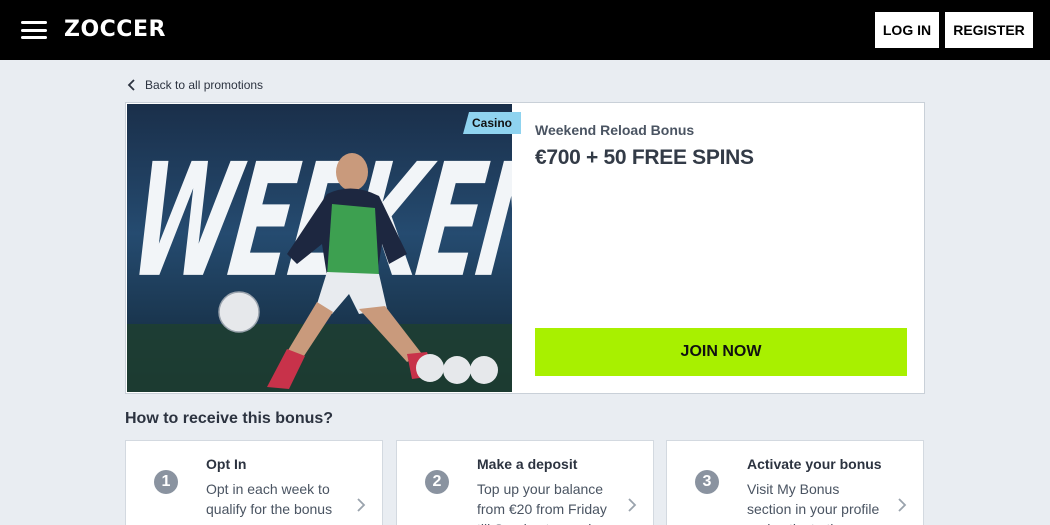 This screenshot has height=525, width=1050. I want to click on site-logo: ZOCCER, so click(115, 30).